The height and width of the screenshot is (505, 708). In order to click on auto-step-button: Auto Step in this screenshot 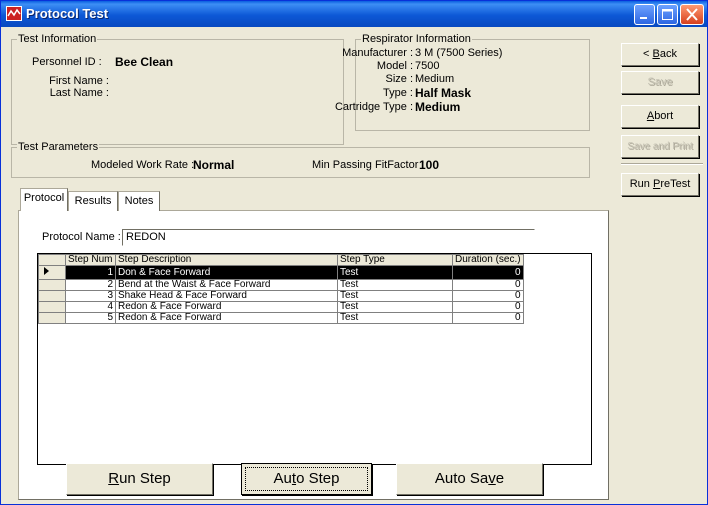, I will do `click(306, 479)`.